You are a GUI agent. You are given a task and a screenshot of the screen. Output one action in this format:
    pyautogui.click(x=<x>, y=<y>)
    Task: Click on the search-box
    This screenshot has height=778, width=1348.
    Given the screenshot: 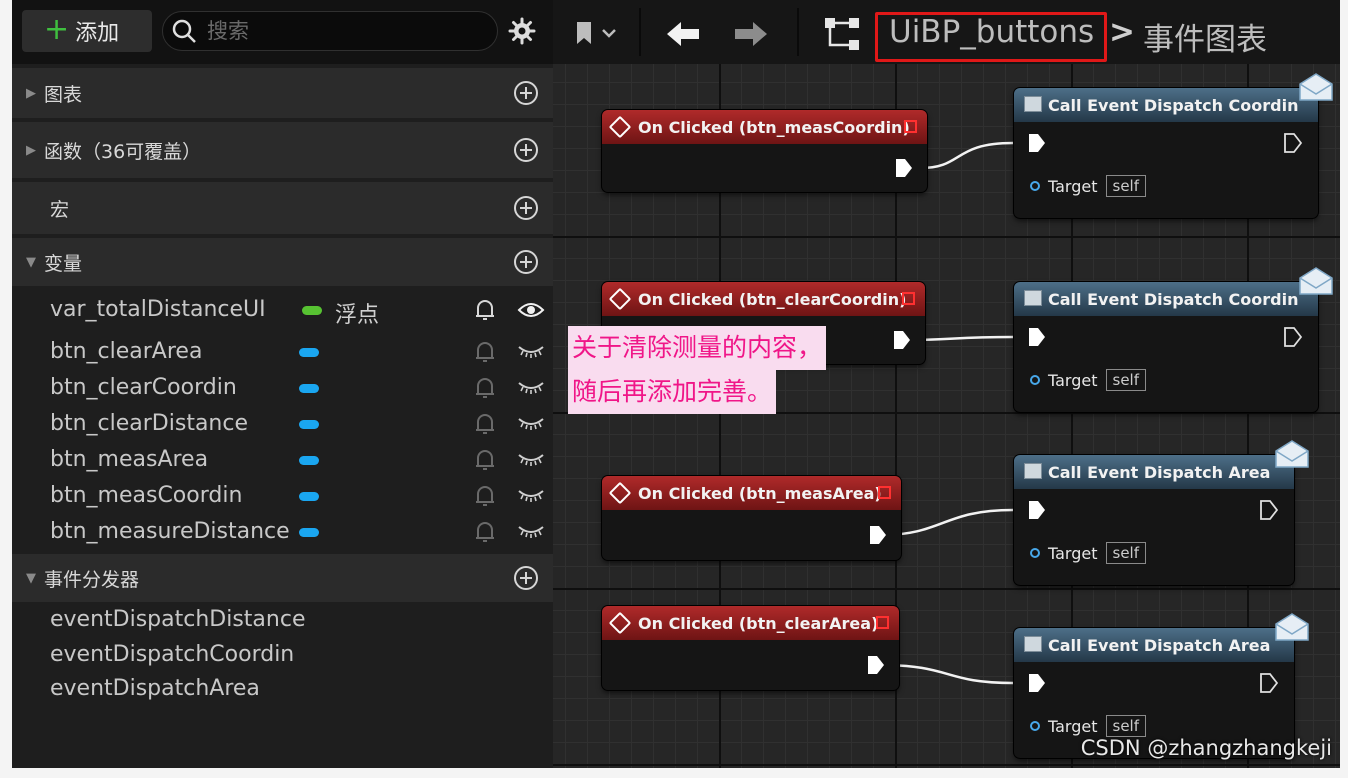 What is the action you would take?
    pyautogui.click(x=330, y=31)
    